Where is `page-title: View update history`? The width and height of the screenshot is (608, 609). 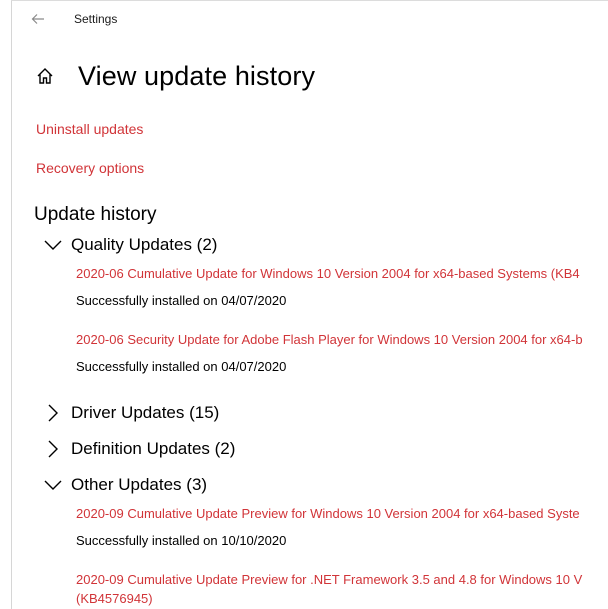 page-title: View update history is located at coordinates (197, 75).